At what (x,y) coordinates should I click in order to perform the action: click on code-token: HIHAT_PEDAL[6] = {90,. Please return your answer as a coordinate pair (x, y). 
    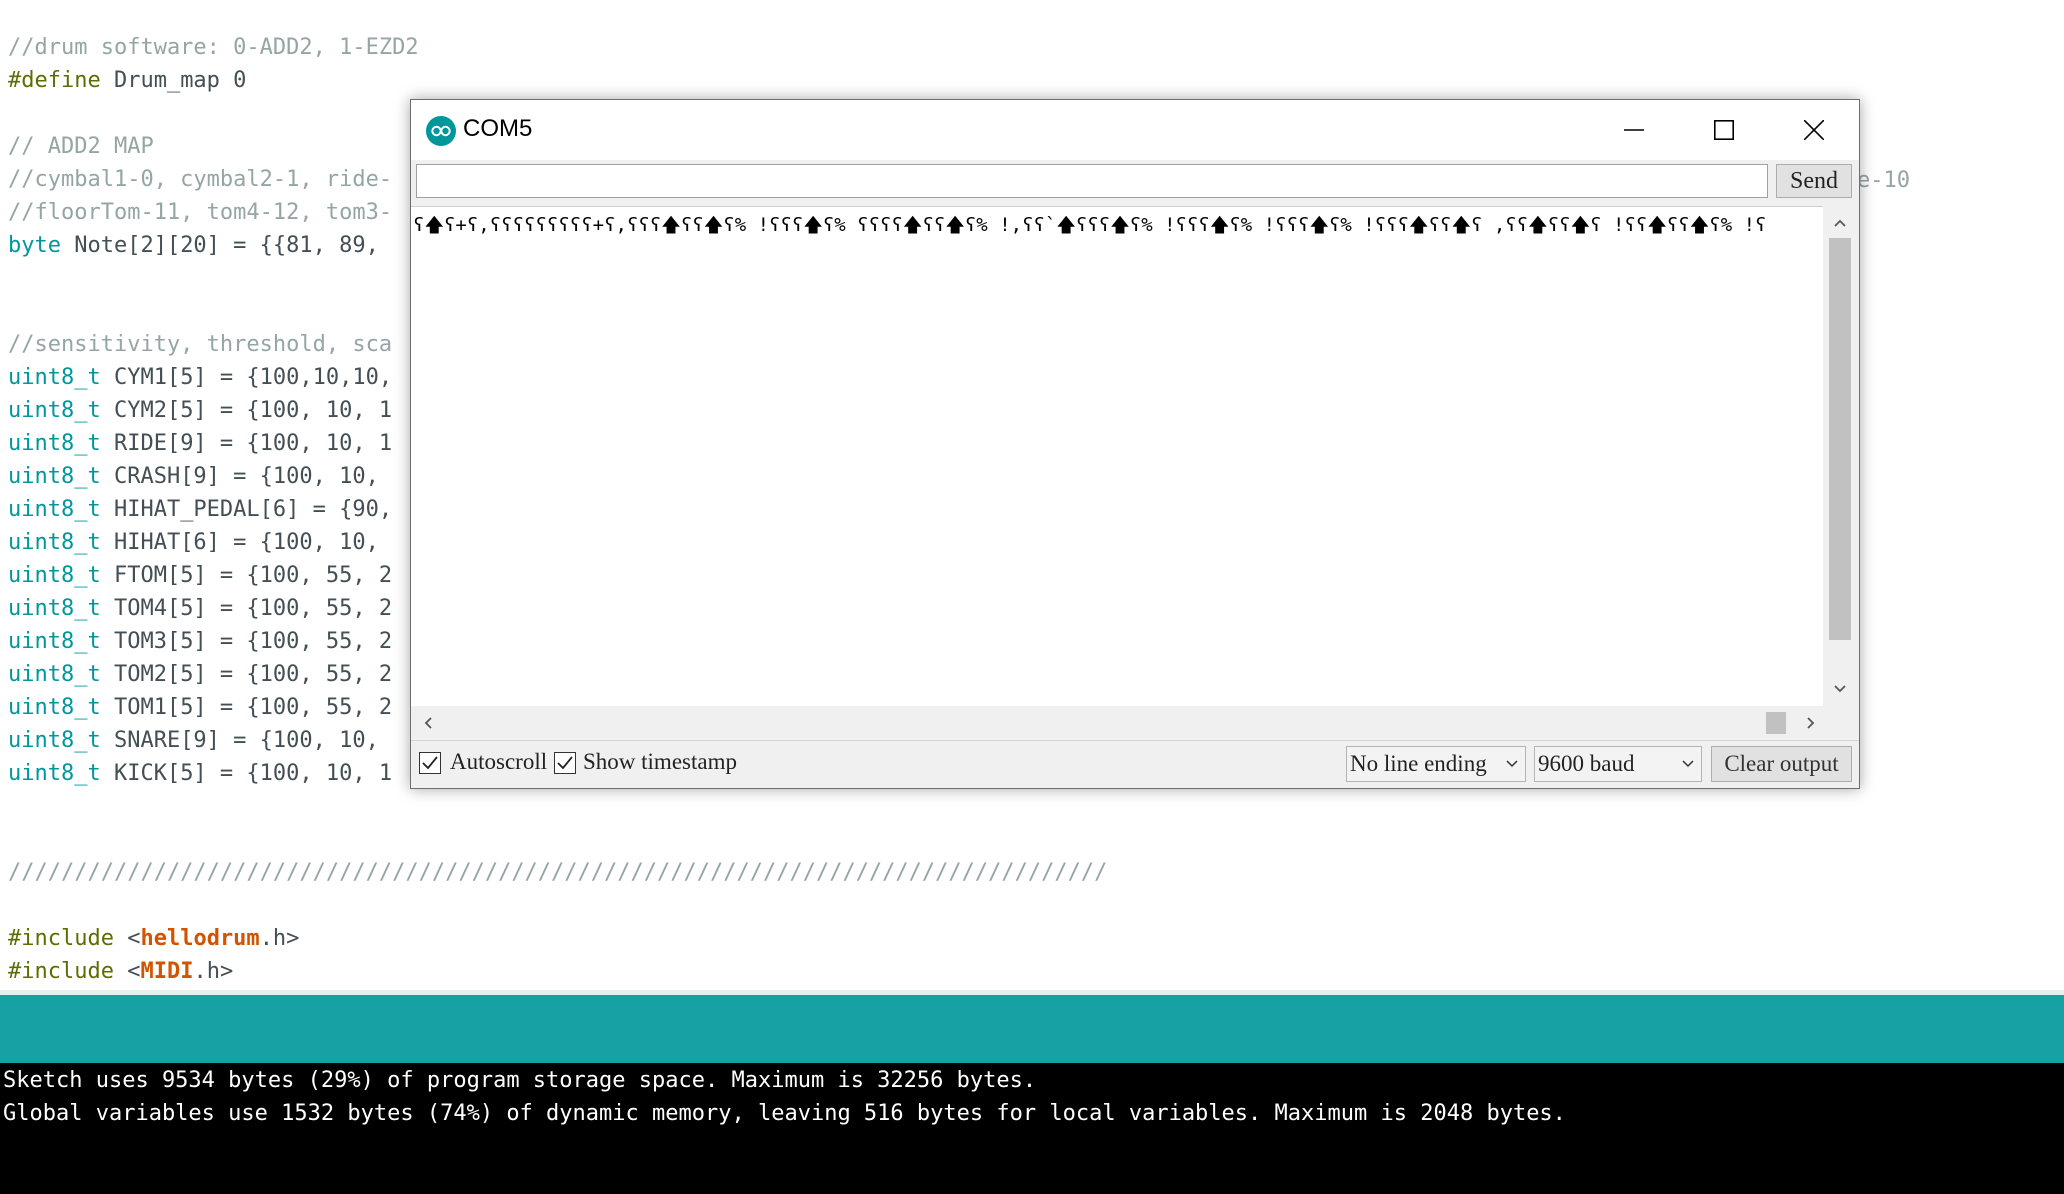
    Looking at the image, I should click on (246, 509).